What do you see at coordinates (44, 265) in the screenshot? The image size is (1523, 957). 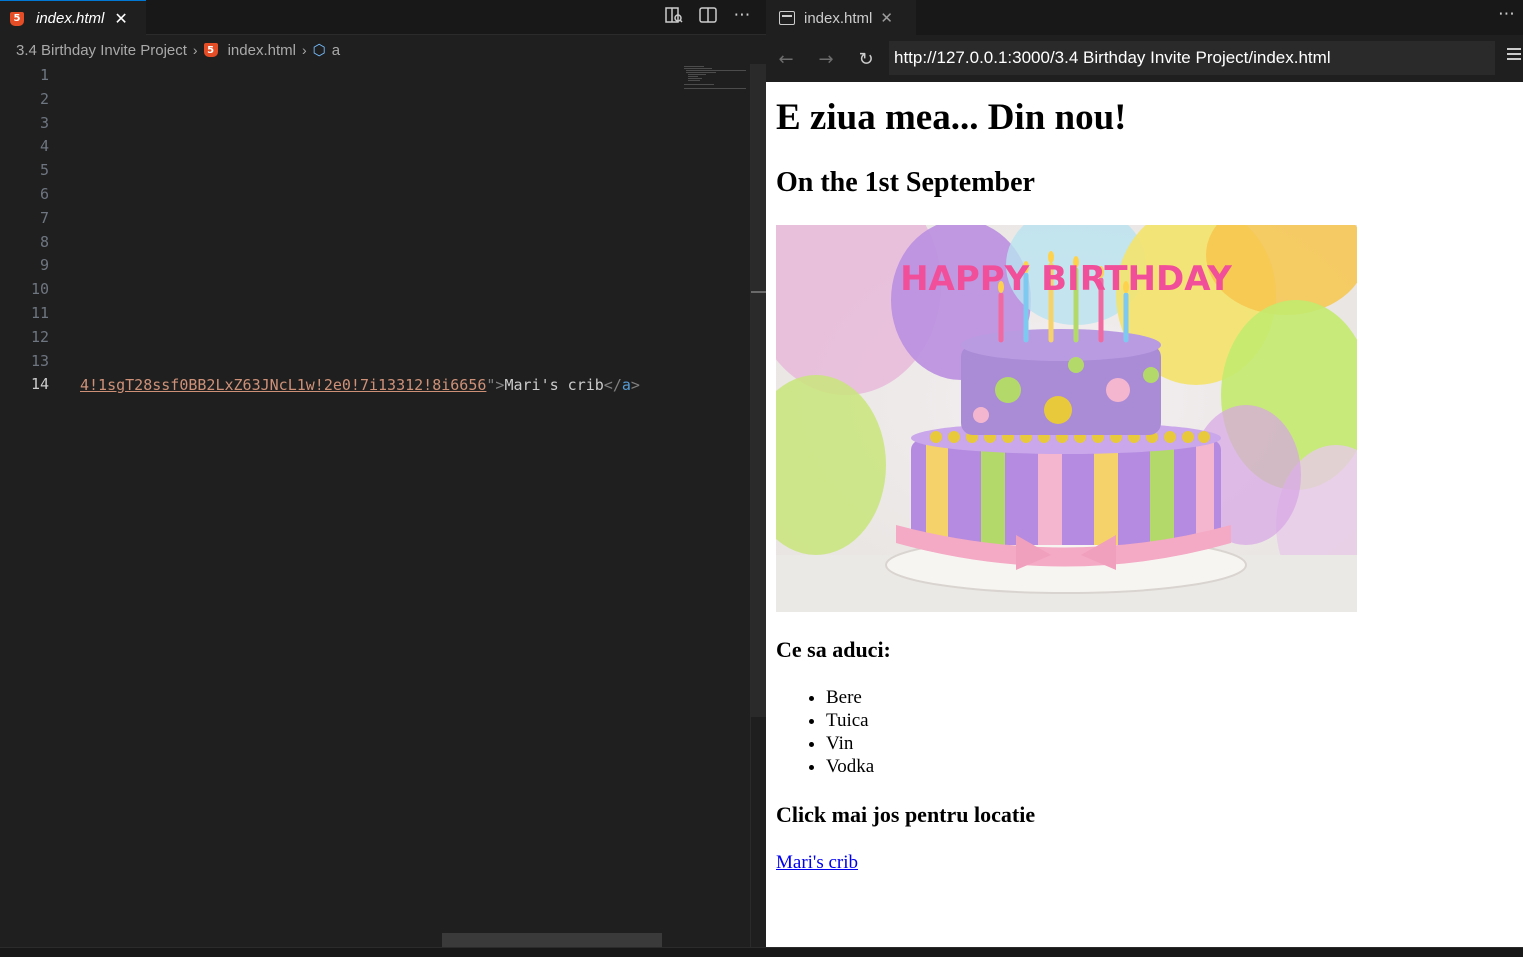 I see `line-number: 9` at bounding box center [44, 265].